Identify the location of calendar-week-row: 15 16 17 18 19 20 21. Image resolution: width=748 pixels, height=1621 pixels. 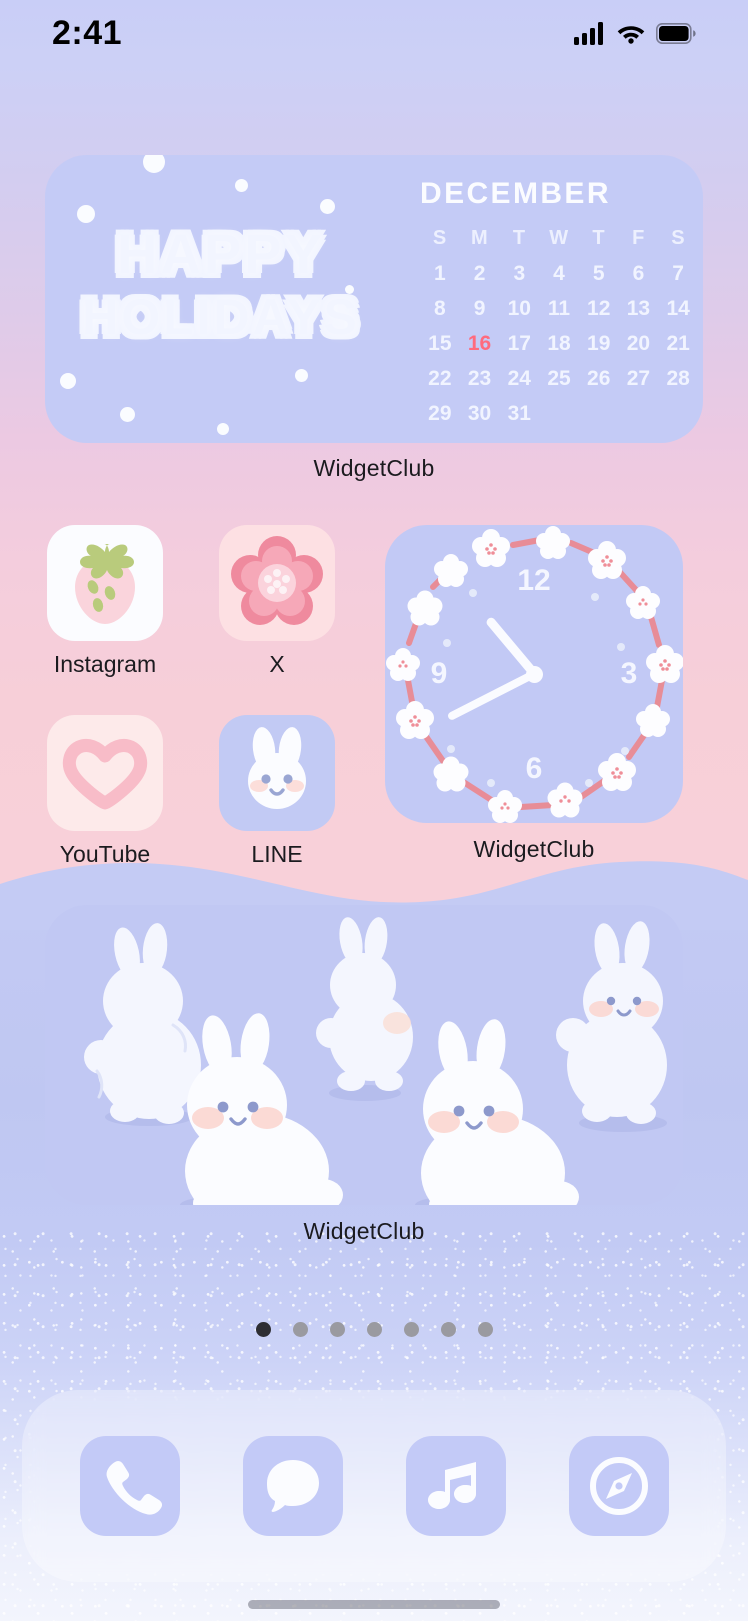
(559, 343).